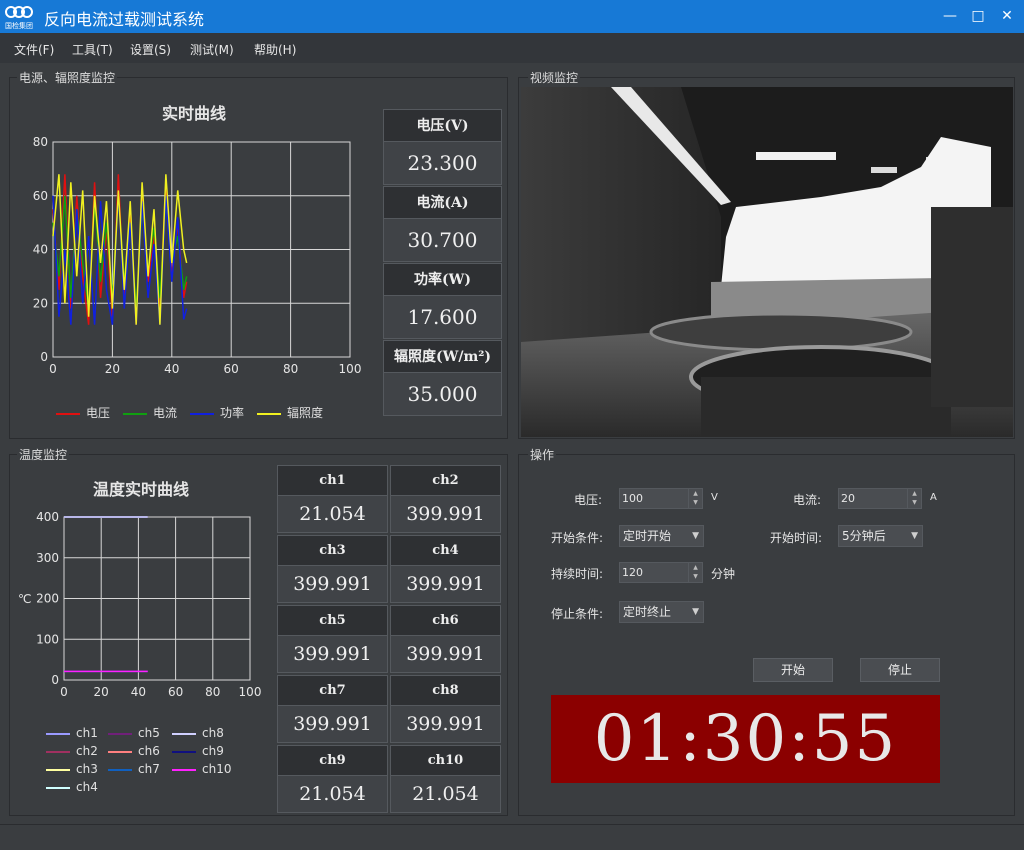 The image size is (1024, 850). Describe the element at coordinates (332, 499) in the screenshot. I see `ch1-box: ch1 21.054` at that location.